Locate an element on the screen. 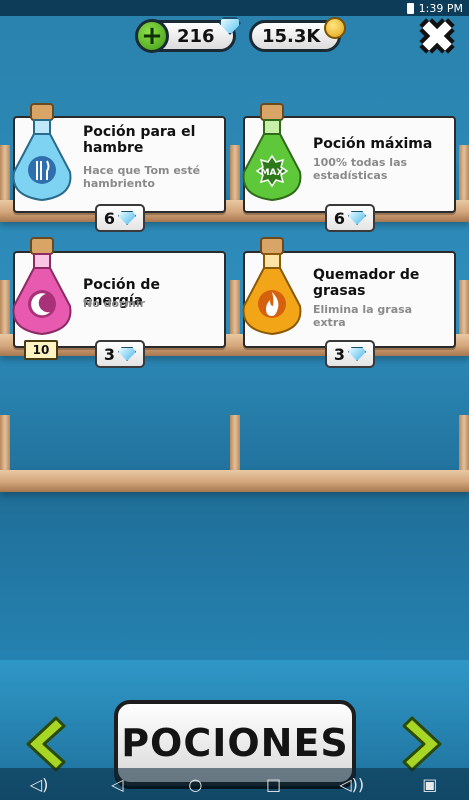 This screenshot has width=469, height=800. chevron-right-icon is located at coordinates (423, 744).